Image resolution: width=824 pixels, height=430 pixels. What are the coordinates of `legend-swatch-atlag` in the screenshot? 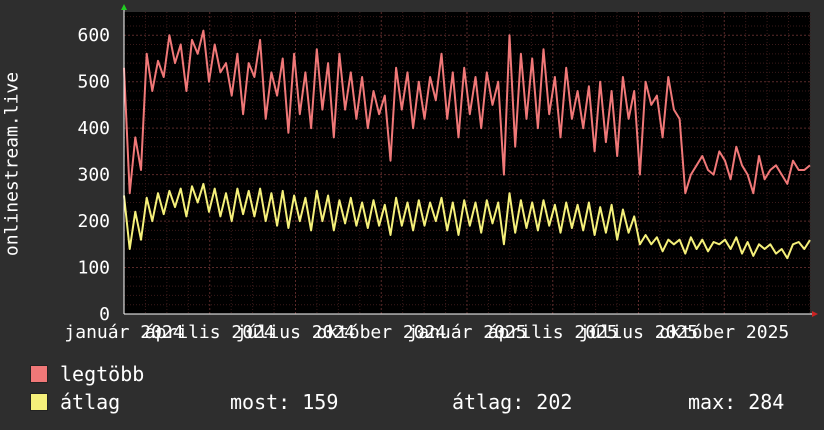 It's located at (39, 402).